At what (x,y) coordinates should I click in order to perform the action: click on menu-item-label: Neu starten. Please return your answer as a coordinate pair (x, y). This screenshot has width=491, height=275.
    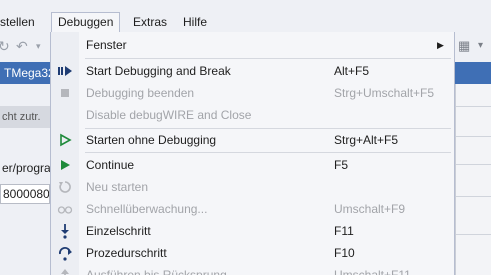
    Looking at the image, I should click on (117, 187).